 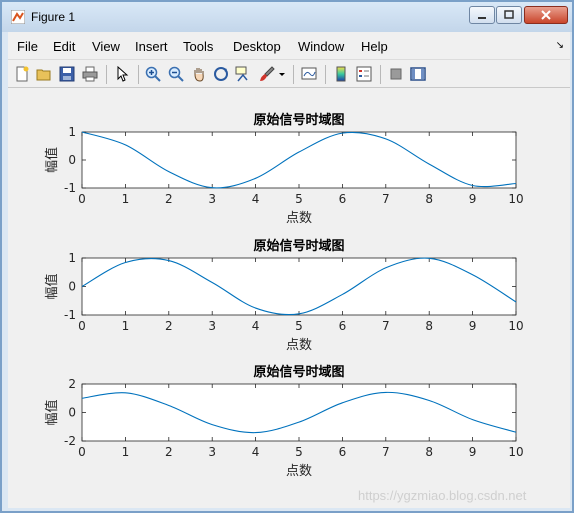 What do you see at coordinates (364, 74) in the screenshot?
I see `legend-icon` at bounding box center [364, 74].